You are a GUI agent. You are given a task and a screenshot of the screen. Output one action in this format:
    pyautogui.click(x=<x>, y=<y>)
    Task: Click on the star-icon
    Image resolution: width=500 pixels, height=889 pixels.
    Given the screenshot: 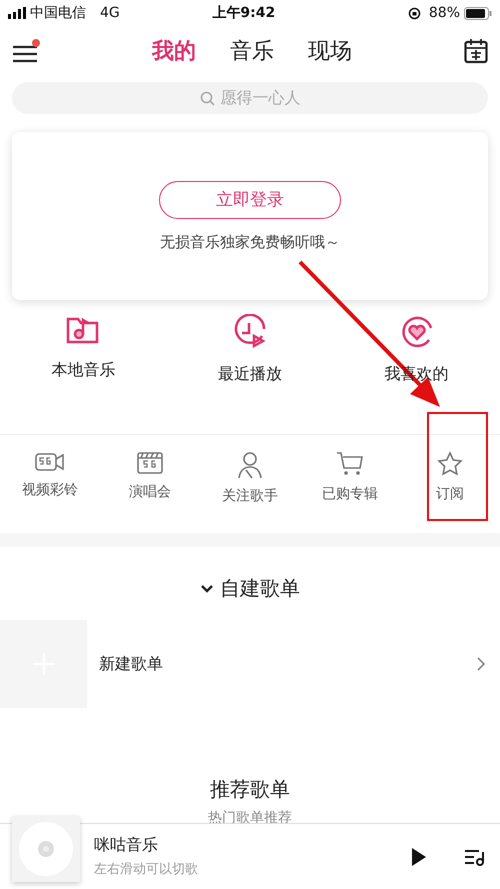 What is the action you would take?
    pyautogui.click(x=450, y=464)
    